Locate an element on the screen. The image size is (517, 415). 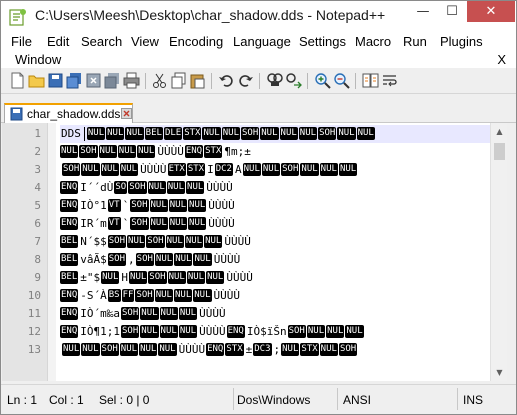
control-char-badge: DC2 is located at coordinates (223, 169).